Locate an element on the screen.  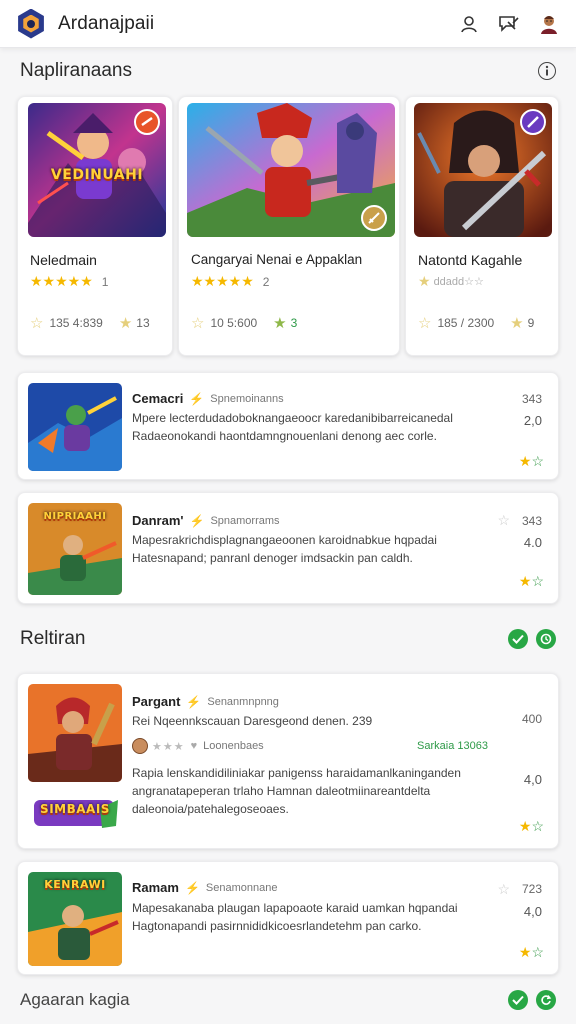
star-rating: ★★★★★ 1 is located at coordinates (69, 281).